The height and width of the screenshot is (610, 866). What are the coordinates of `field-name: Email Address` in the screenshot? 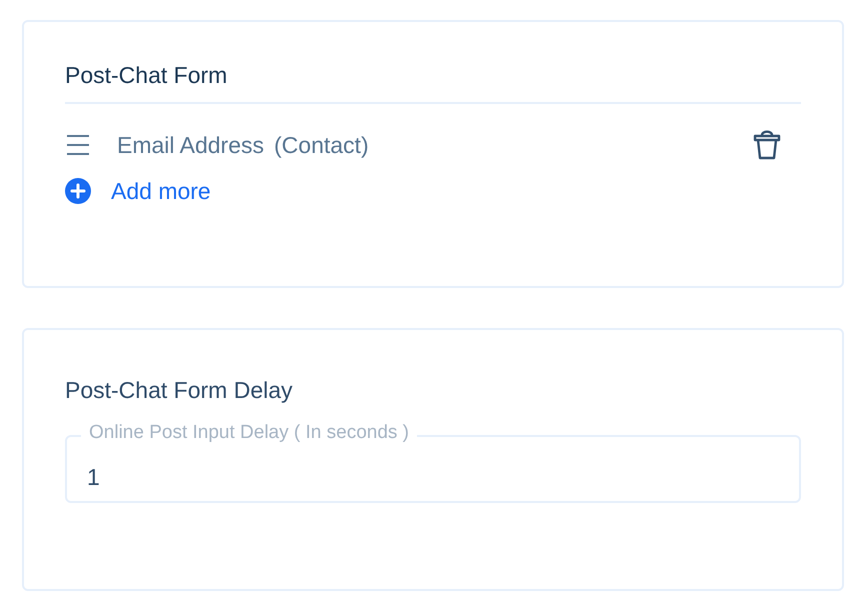 It's located at (190, 145).